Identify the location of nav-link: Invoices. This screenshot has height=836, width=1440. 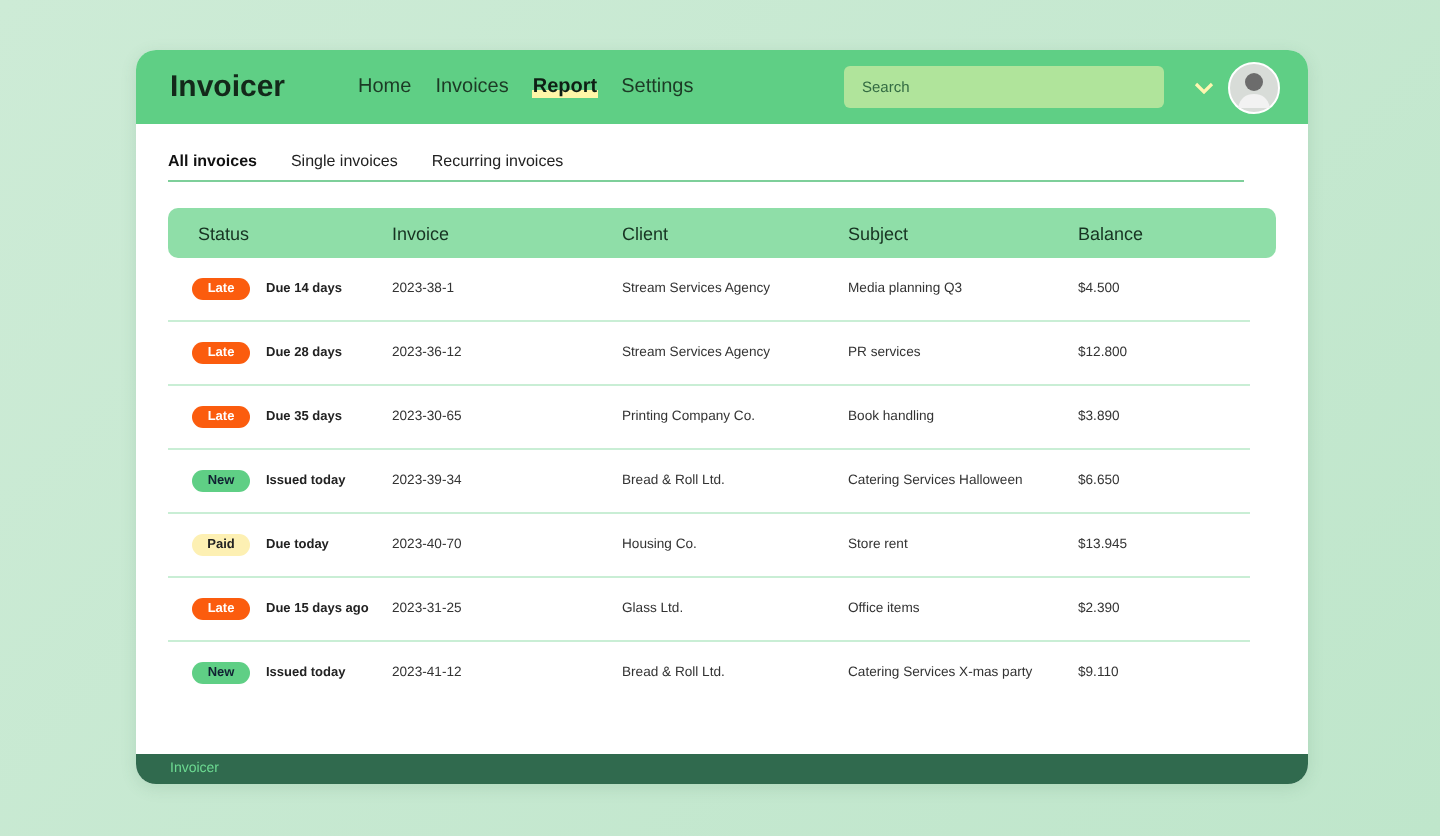
(472, 87).